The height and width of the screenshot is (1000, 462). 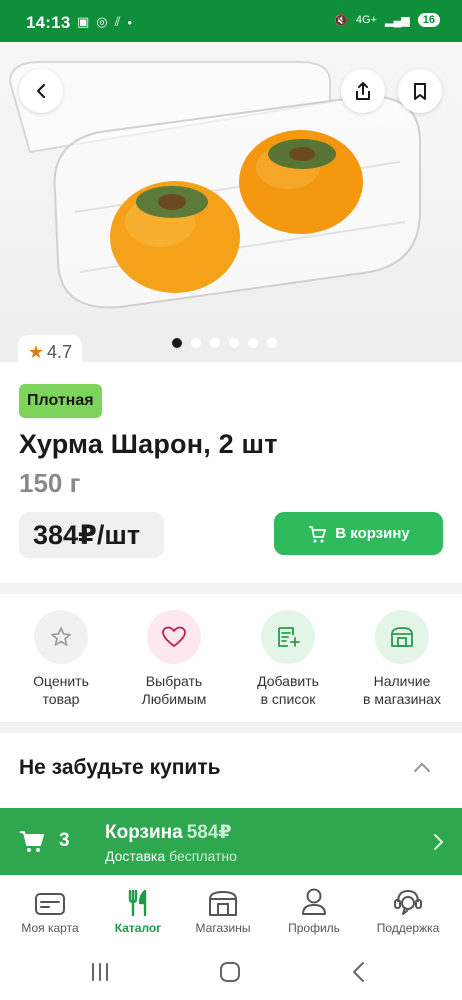 I want to click on product-badge: Плотная, so click(x=60, y=401).